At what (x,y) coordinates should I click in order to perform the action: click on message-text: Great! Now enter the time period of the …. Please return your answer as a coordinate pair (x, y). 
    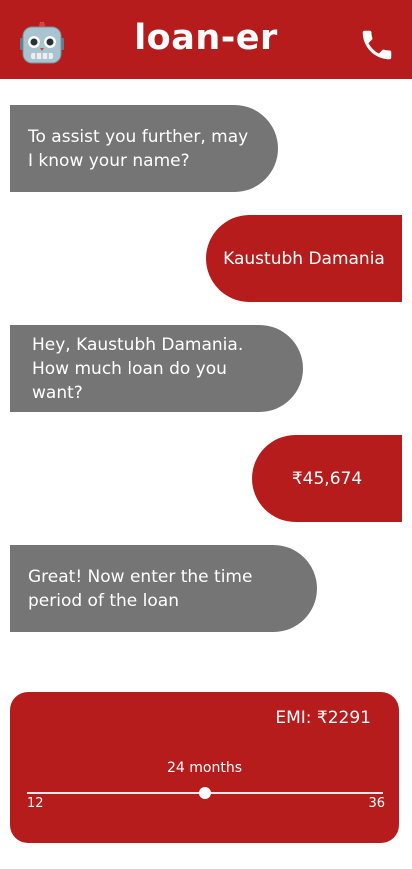
    Looking at the image, I should click on (140, 588).